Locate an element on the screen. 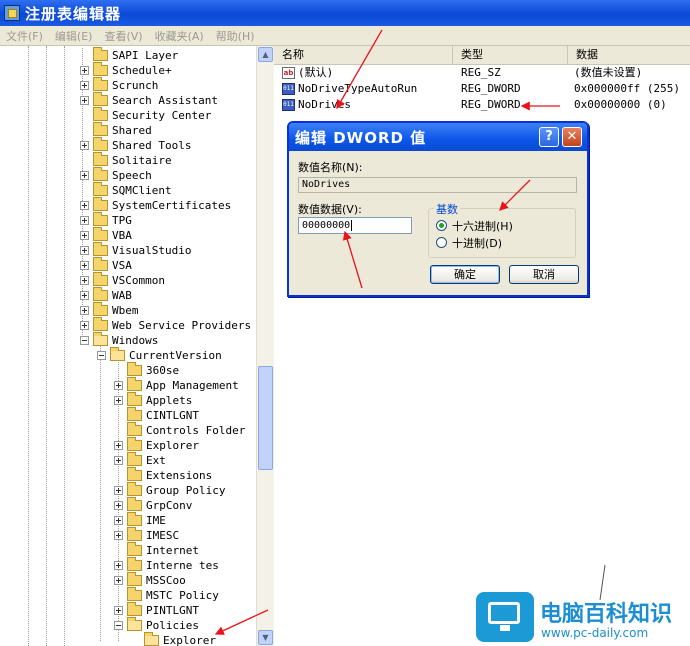  menu-item: 查看(V) is located at coordinates (123, 36).